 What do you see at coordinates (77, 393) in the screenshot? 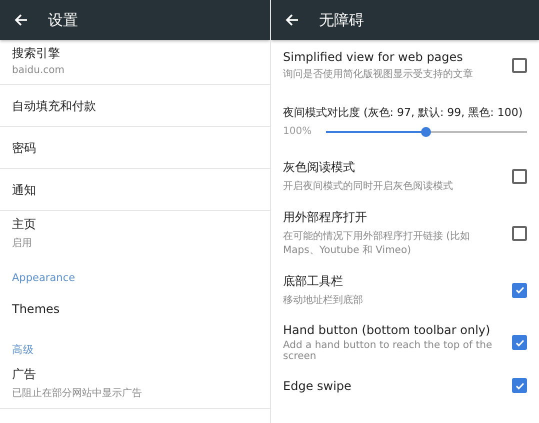
I see `item-subtitle: 已阻止在部分网站中显示广告` at bounding box center [77, 393].